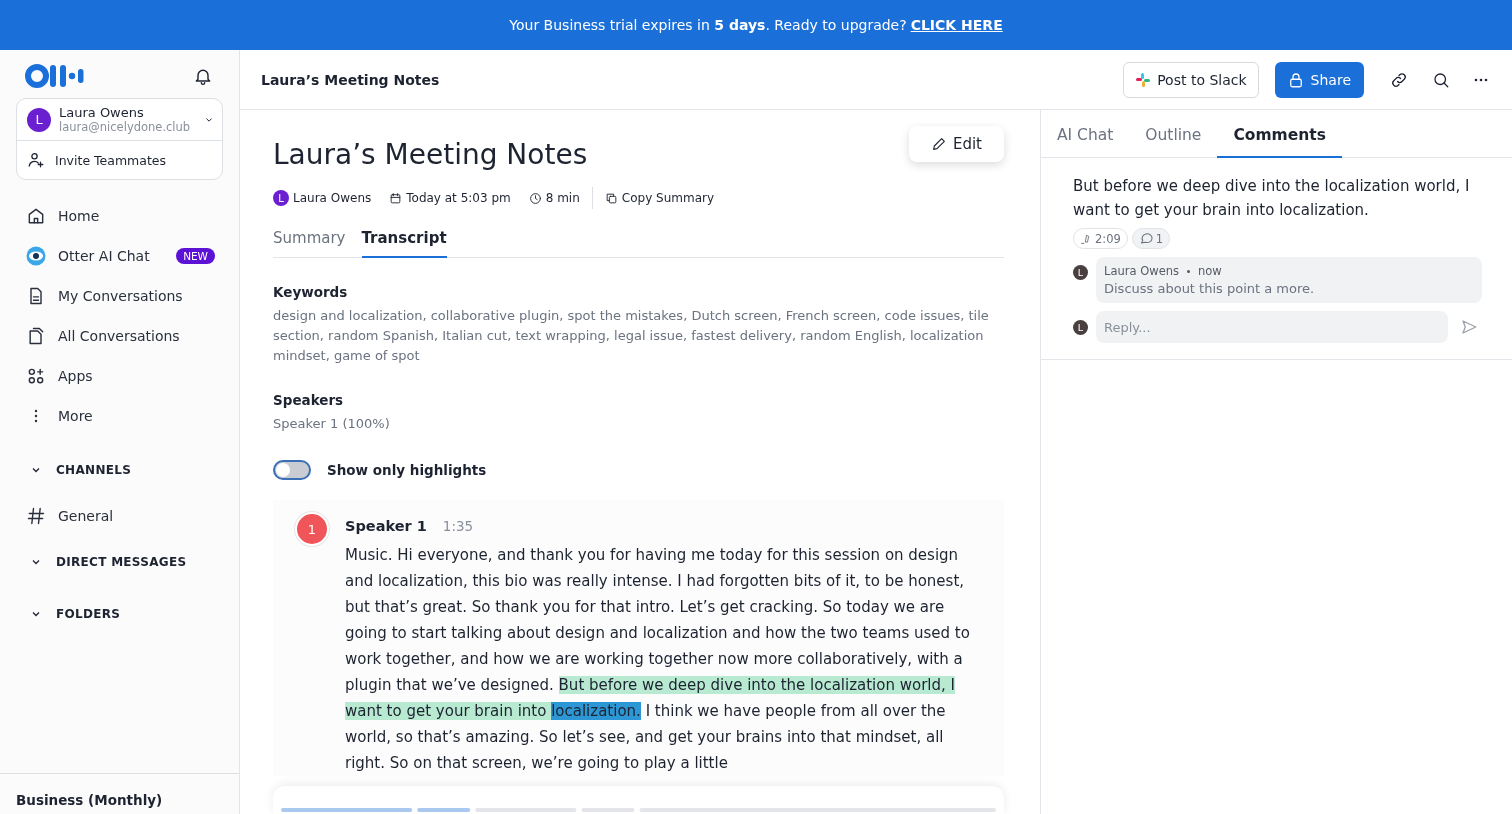 Image resolution: width=1512 pixels, height=814 pixels. What do you see at coordinates (119, 216) in the screenshot?
I see `nav-item: Home` at bounding box center [119, 216].